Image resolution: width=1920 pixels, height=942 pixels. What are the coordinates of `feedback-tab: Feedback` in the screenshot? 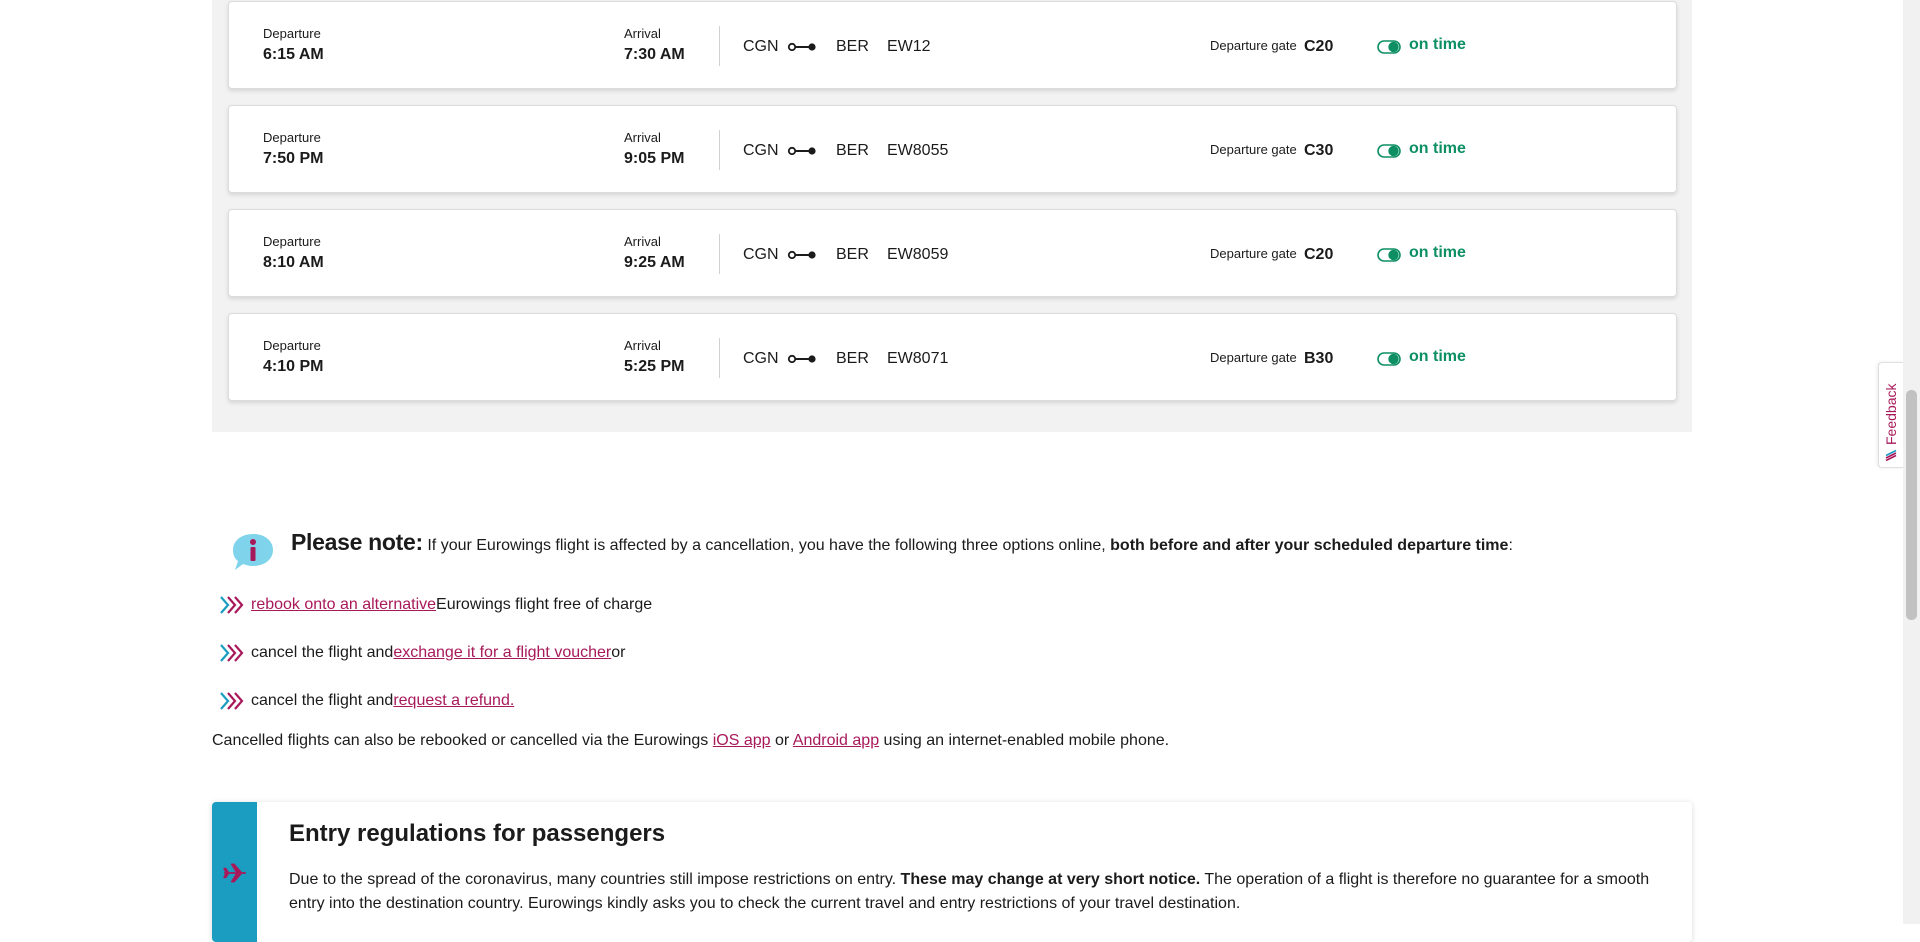 It's located at (1890, 415).